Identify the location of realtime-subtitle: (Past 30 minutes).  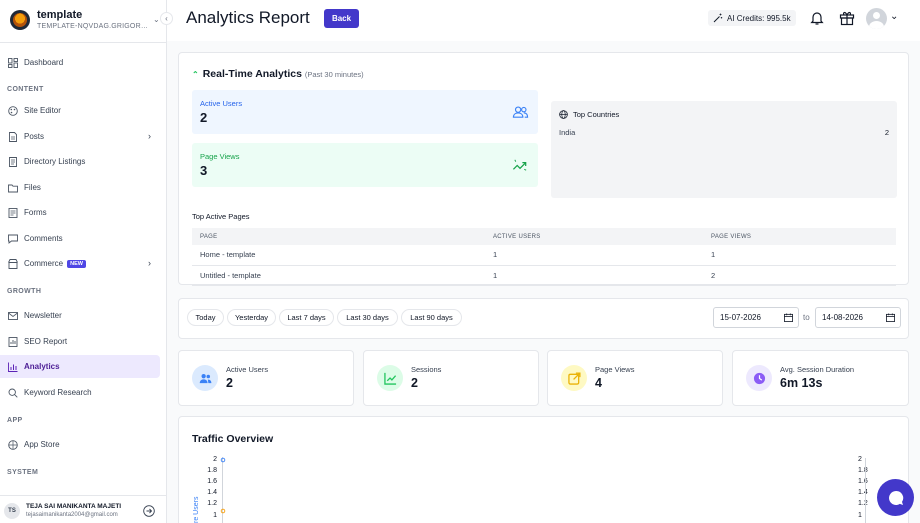
(334, 74).